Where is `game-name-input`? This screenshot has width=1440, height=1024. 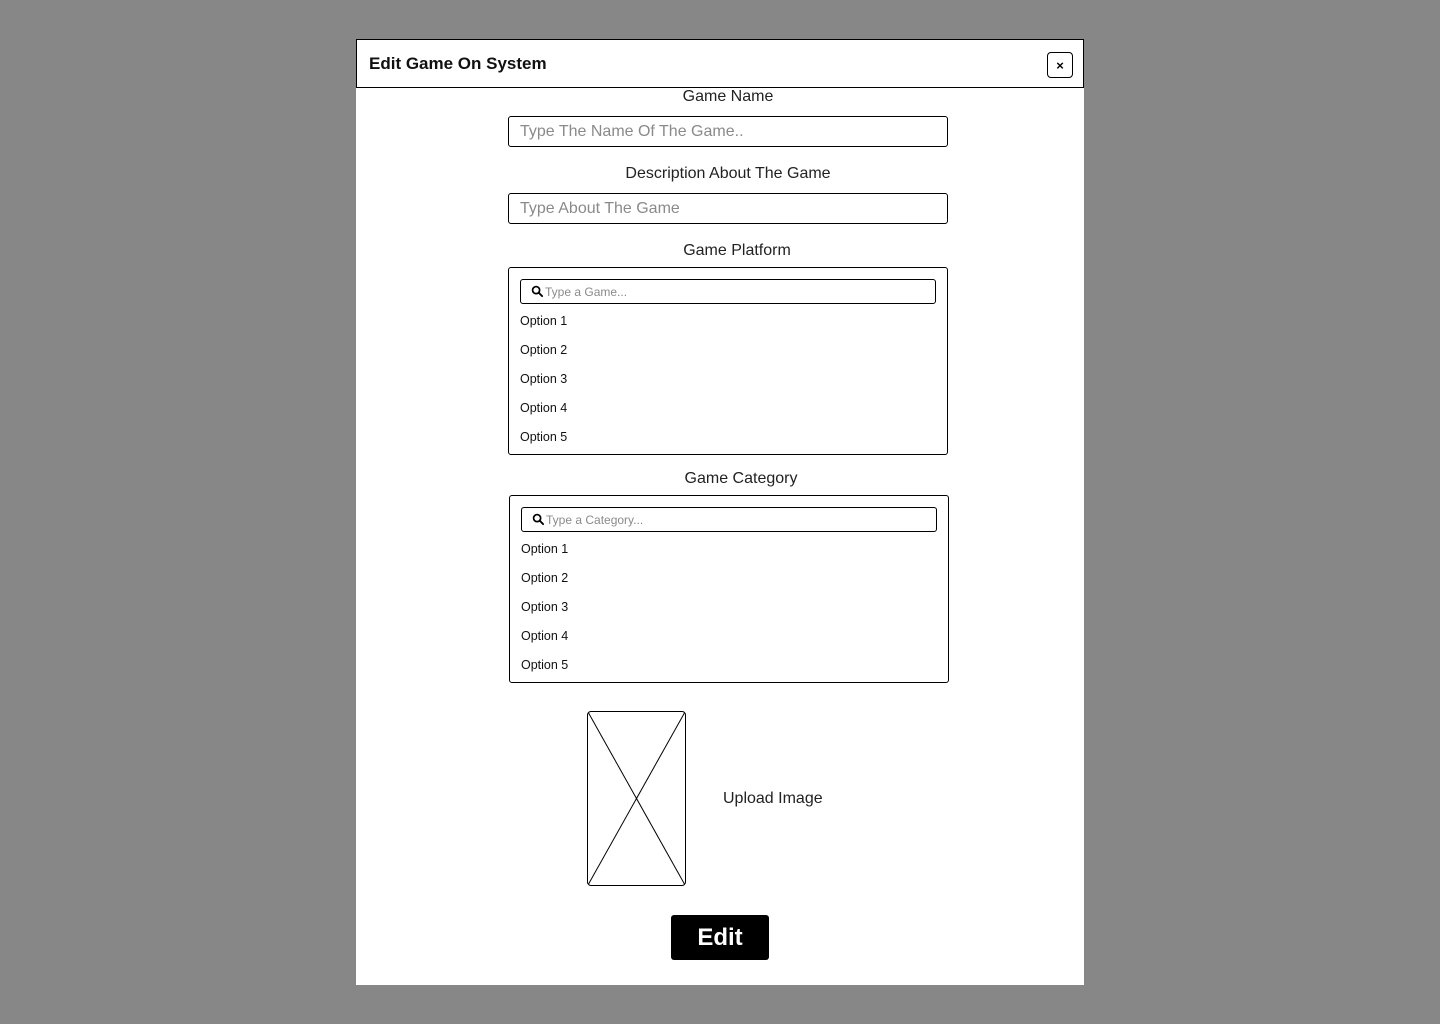 game-name-input is located at coordinates (728, 131).